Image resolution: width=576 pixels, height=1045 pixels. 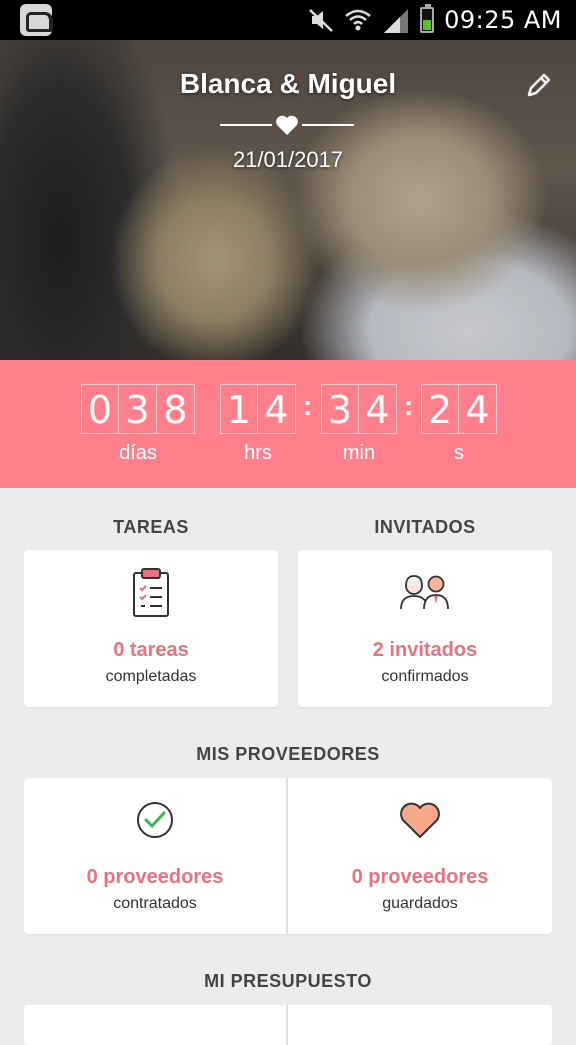 I want to click on couple-name: Blanca & Miguel, so click(x=288, y=83).